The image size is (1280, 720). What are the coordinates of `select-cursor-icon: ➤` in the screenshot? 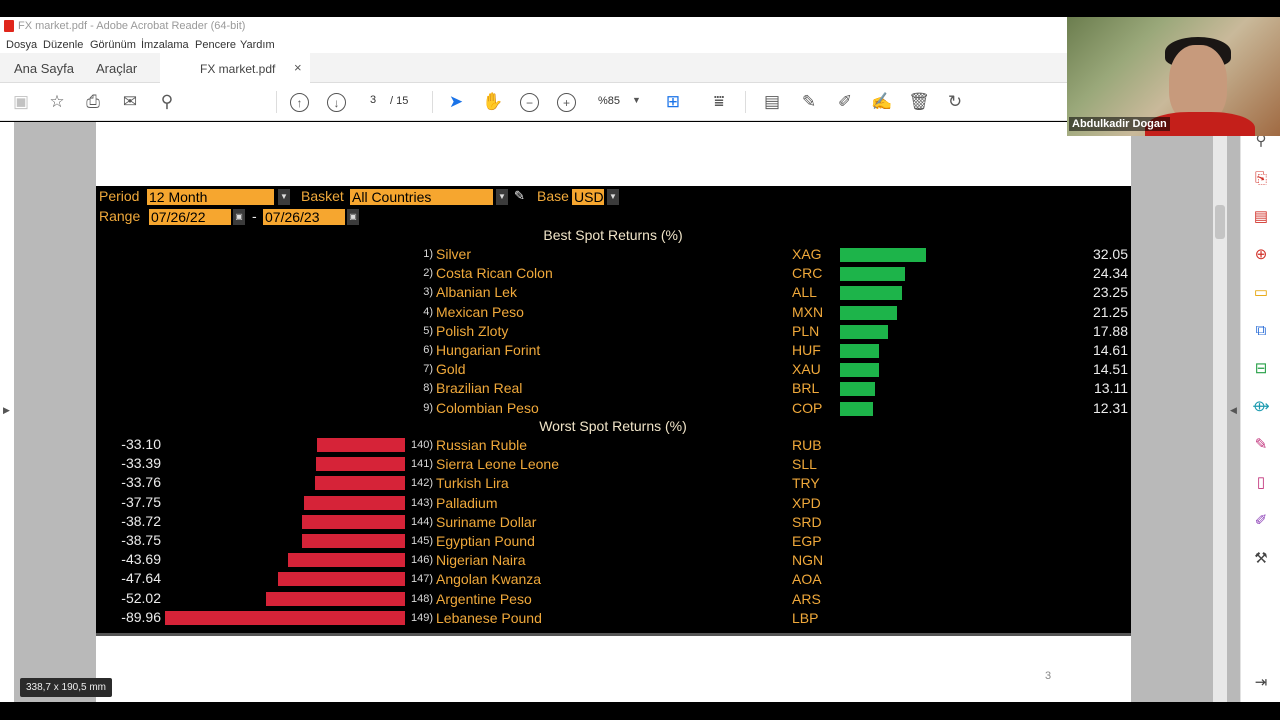 It's located at (456, 102).